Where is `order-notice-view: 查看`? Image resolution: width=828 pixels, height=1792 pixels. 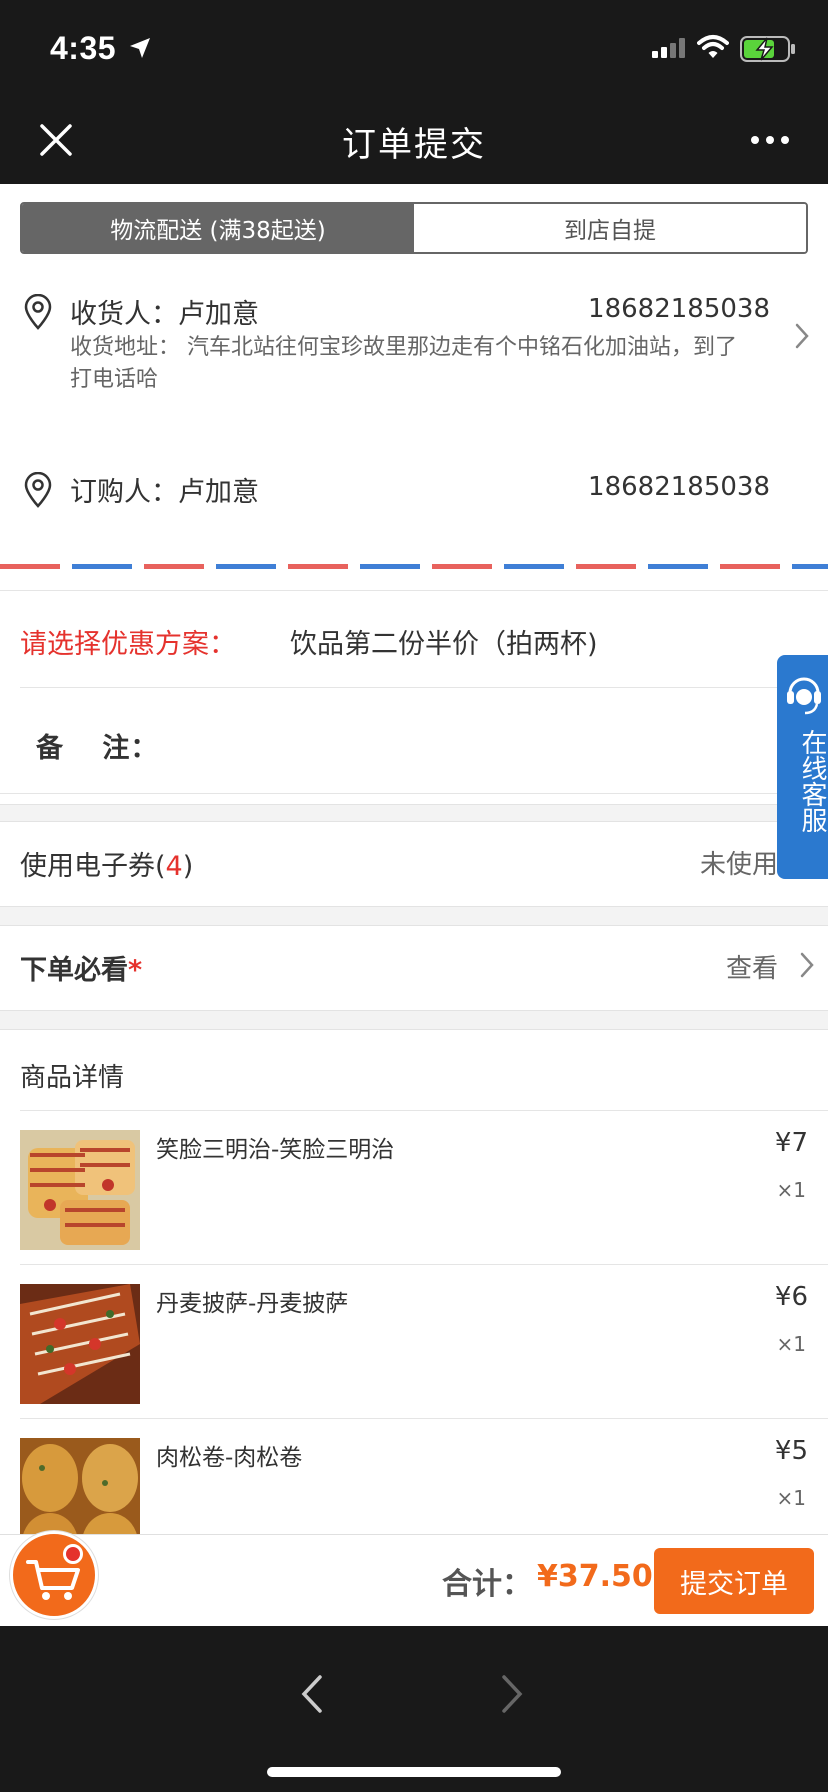 order-notice-view: 查看 is located at coordinates (751, 969).